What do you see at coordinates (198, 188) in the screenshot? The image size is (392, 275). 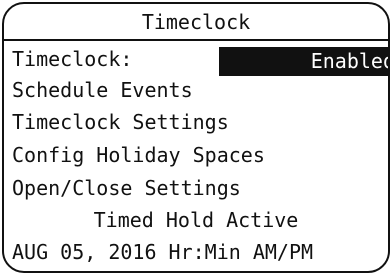 I see `menu-item-open-close-settings: Open/Close Settings` at bounding box center [198, 188].